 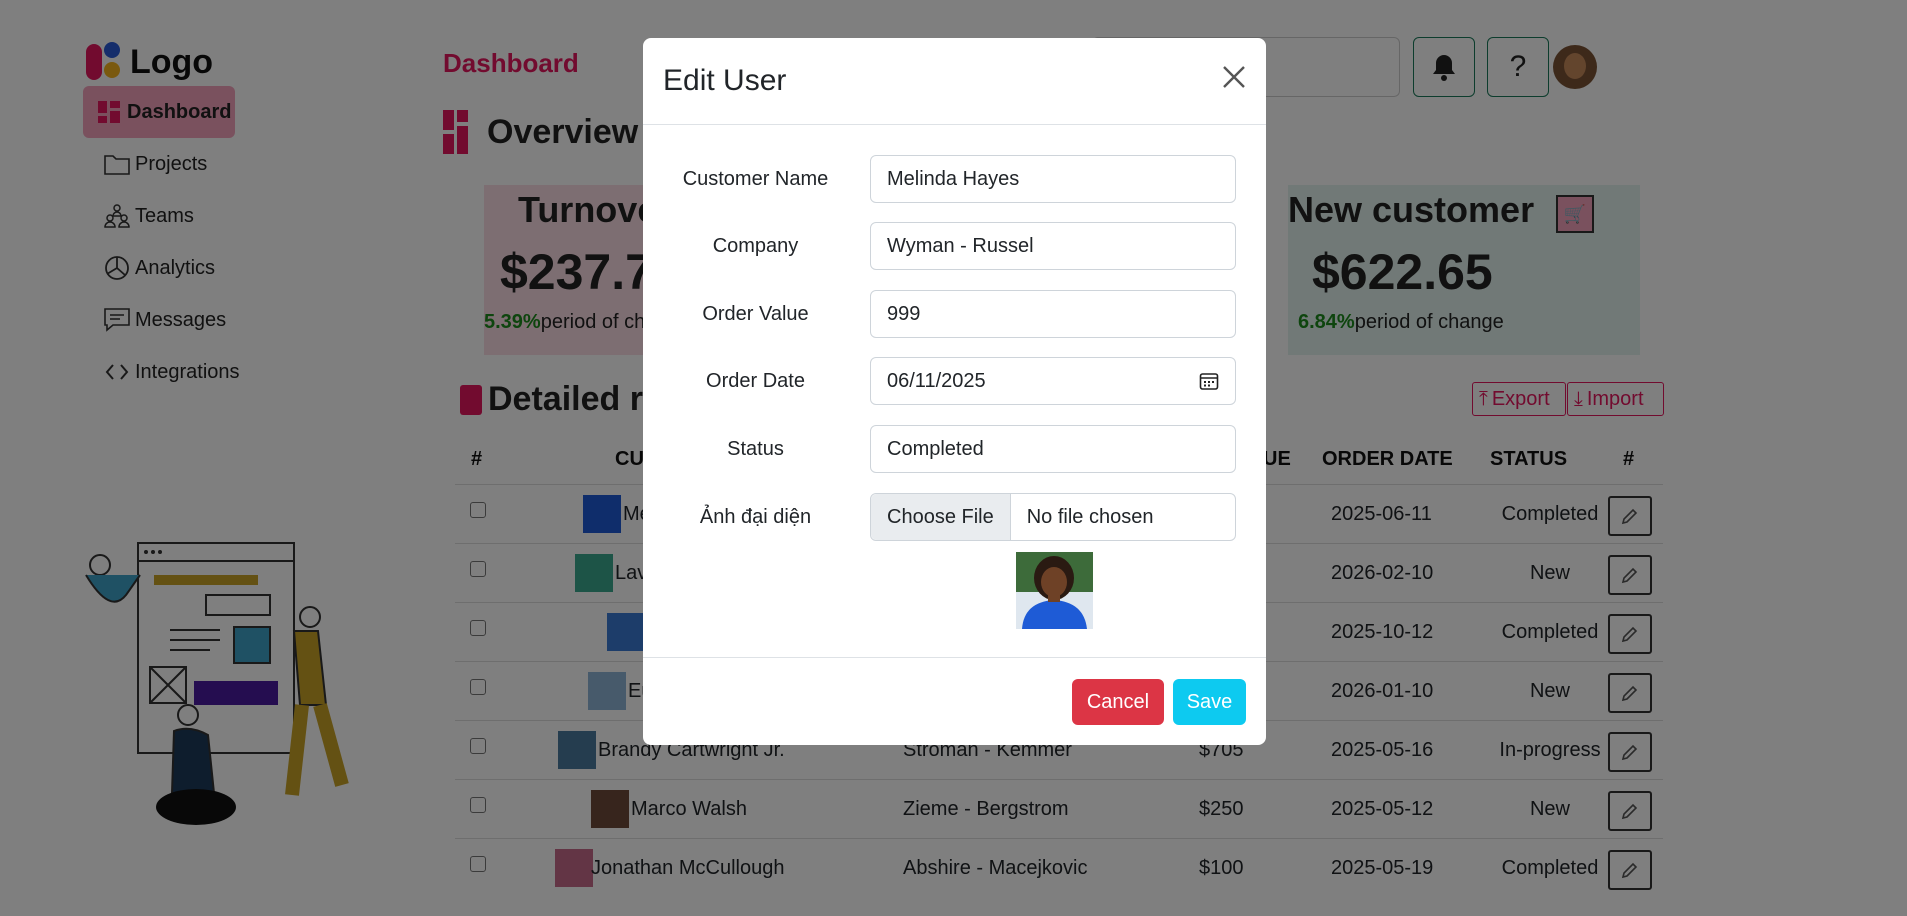 What do you see at coordinates (1053, 179) in the screenshot?
I see `customer-name-field: Melinda Hayes` at bounding box center [1053, 179].